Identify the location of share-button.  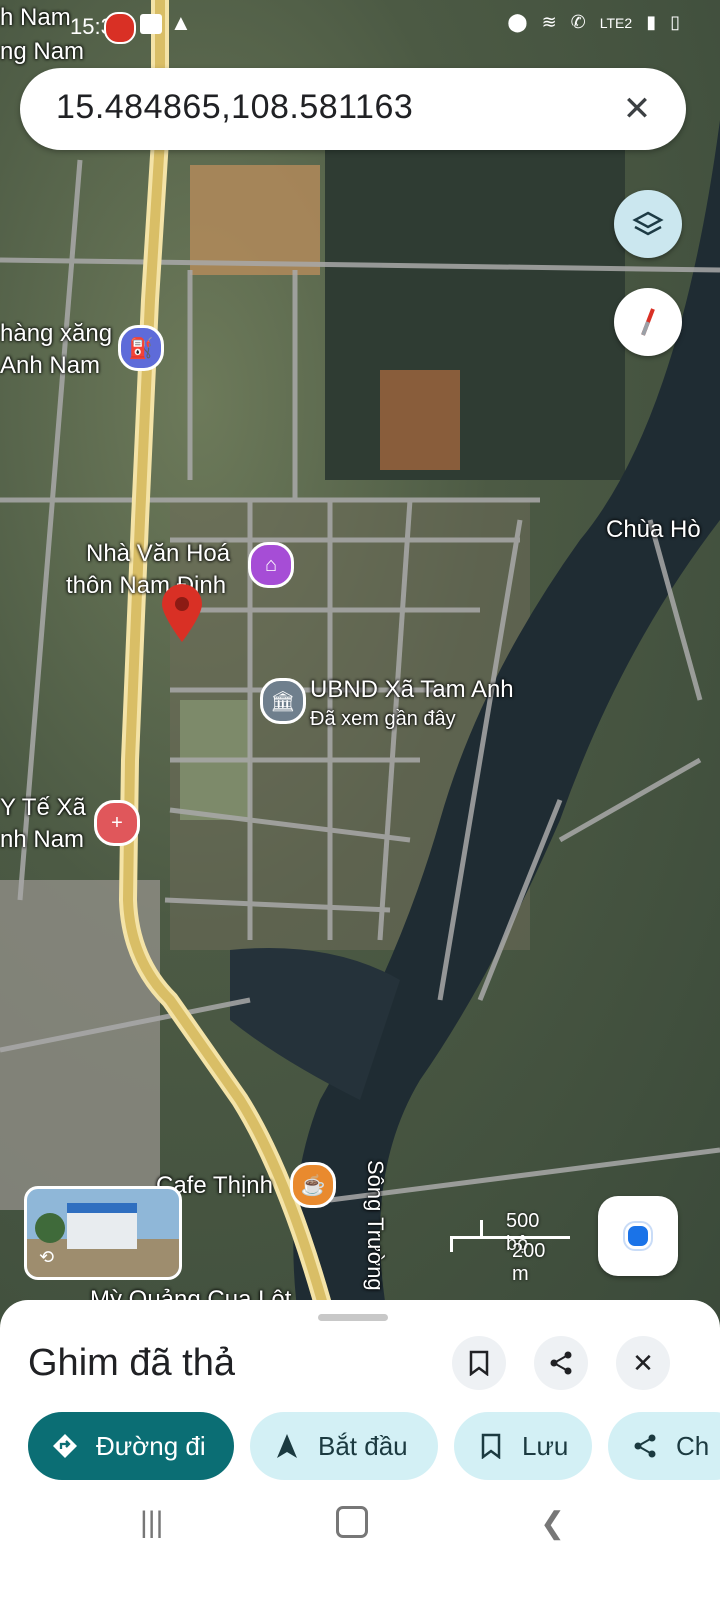
(561, 1363).